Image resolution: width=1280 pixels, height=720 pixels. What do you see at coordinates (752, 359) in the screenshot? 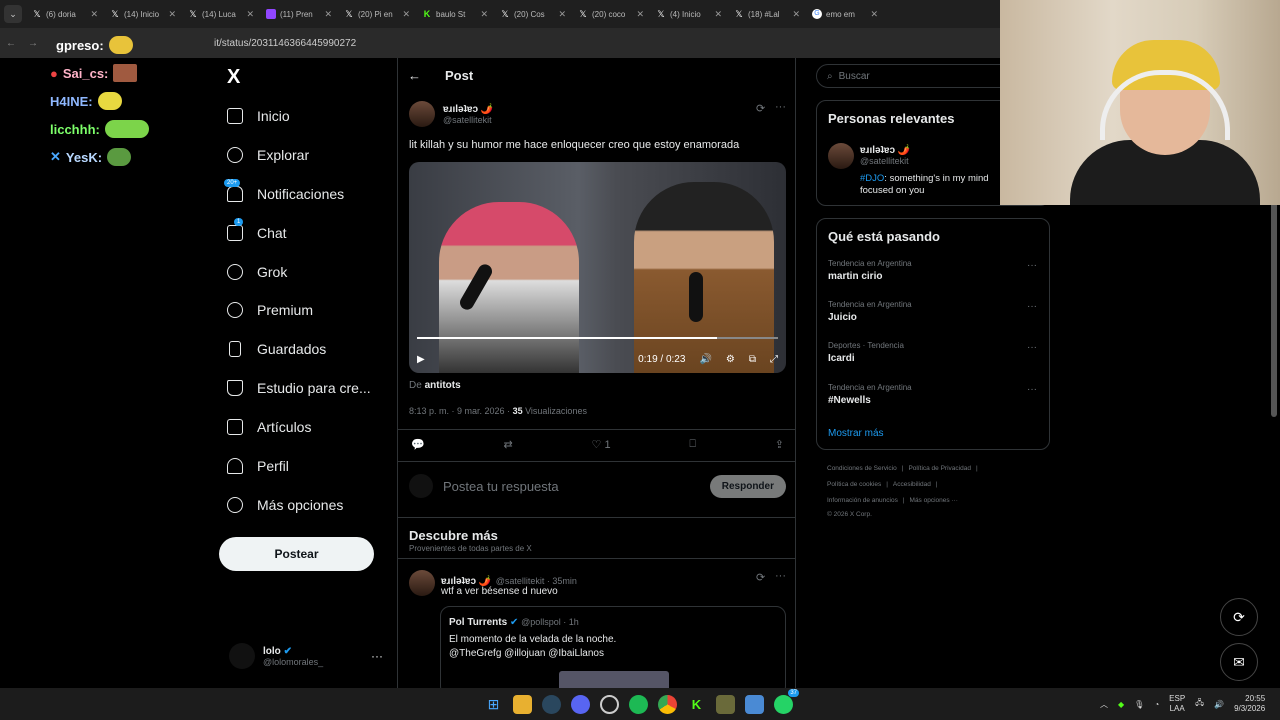
I see `pip-icon: ⧉` at bounding box center [752, 359].